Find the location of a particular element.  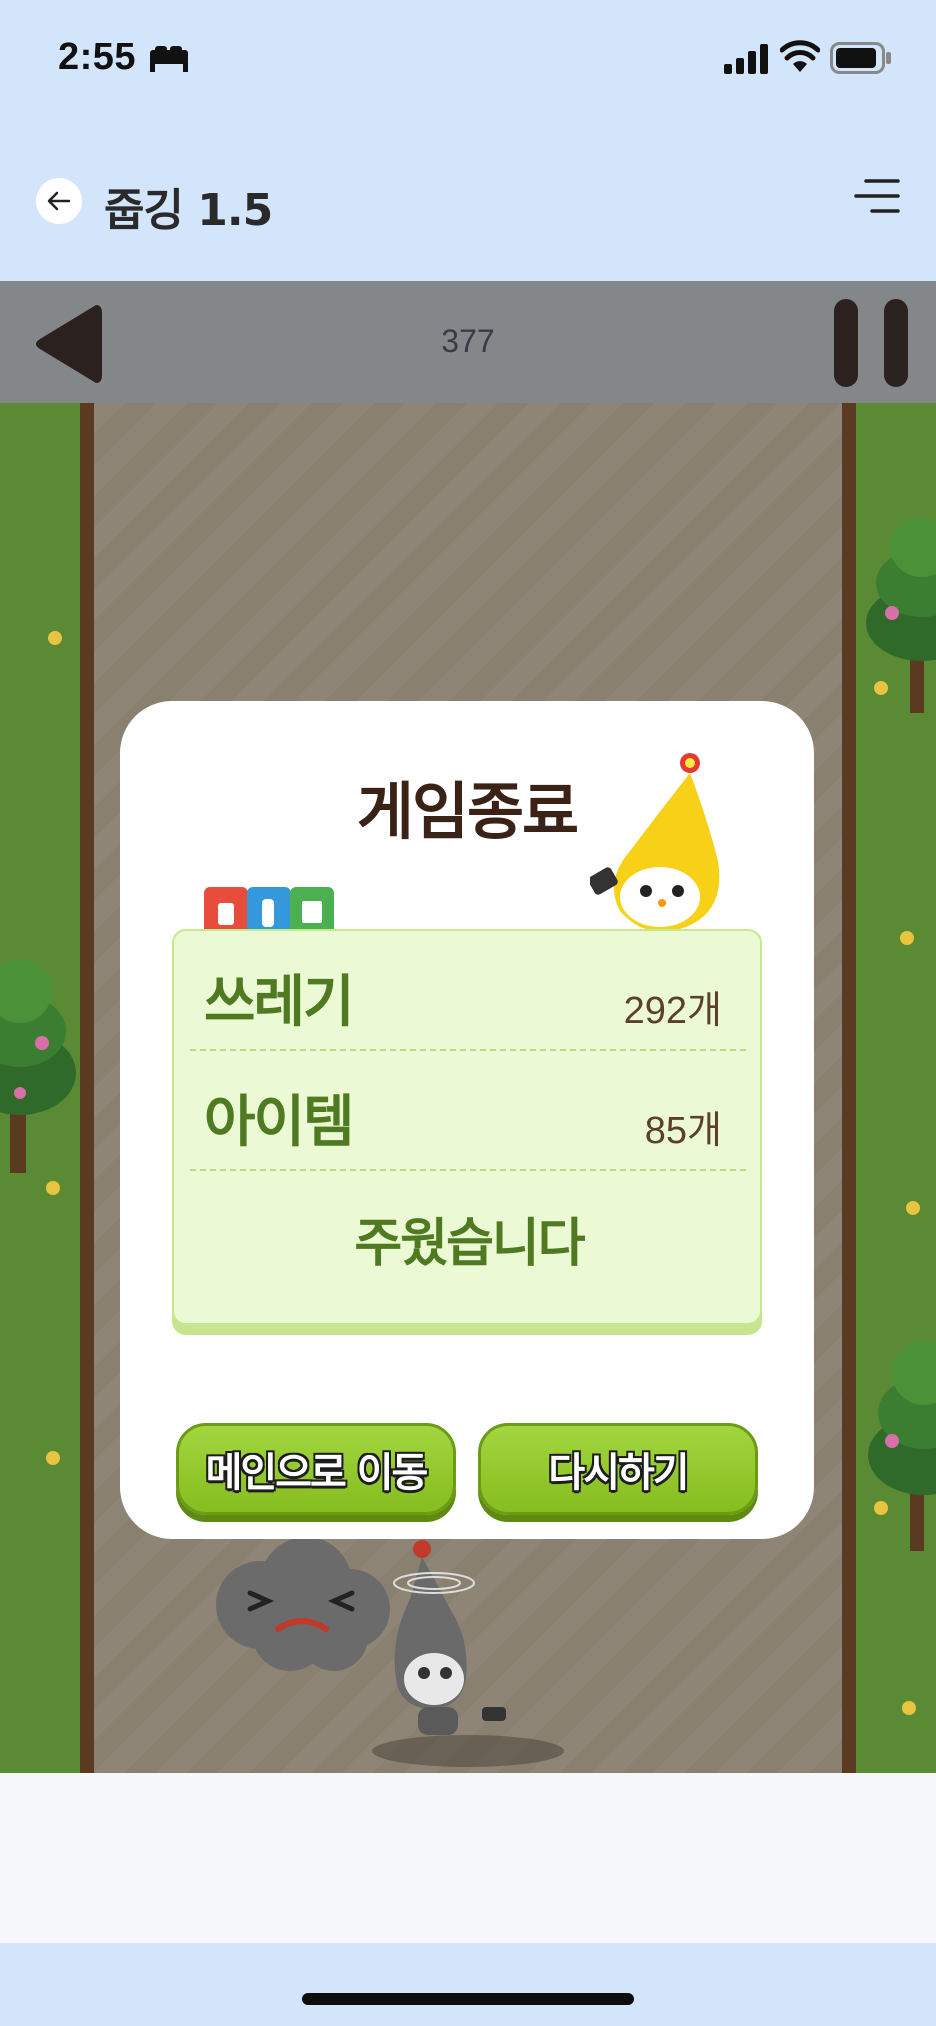

angry-cloud-character is located at coordinates (303, 1604).